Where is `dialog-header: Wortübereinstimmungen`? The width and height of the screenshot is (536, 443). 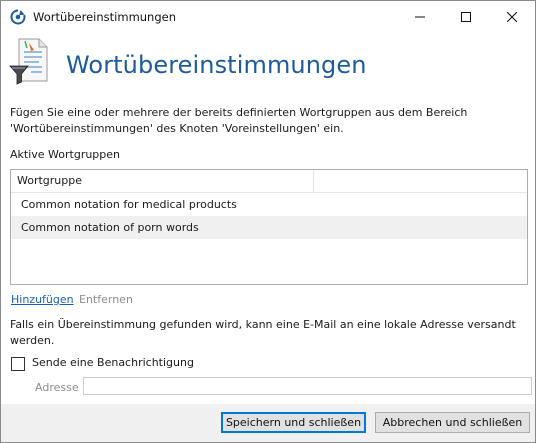
dialog-header: Wortübereinstimmungen is located at coordinates (268, 63).